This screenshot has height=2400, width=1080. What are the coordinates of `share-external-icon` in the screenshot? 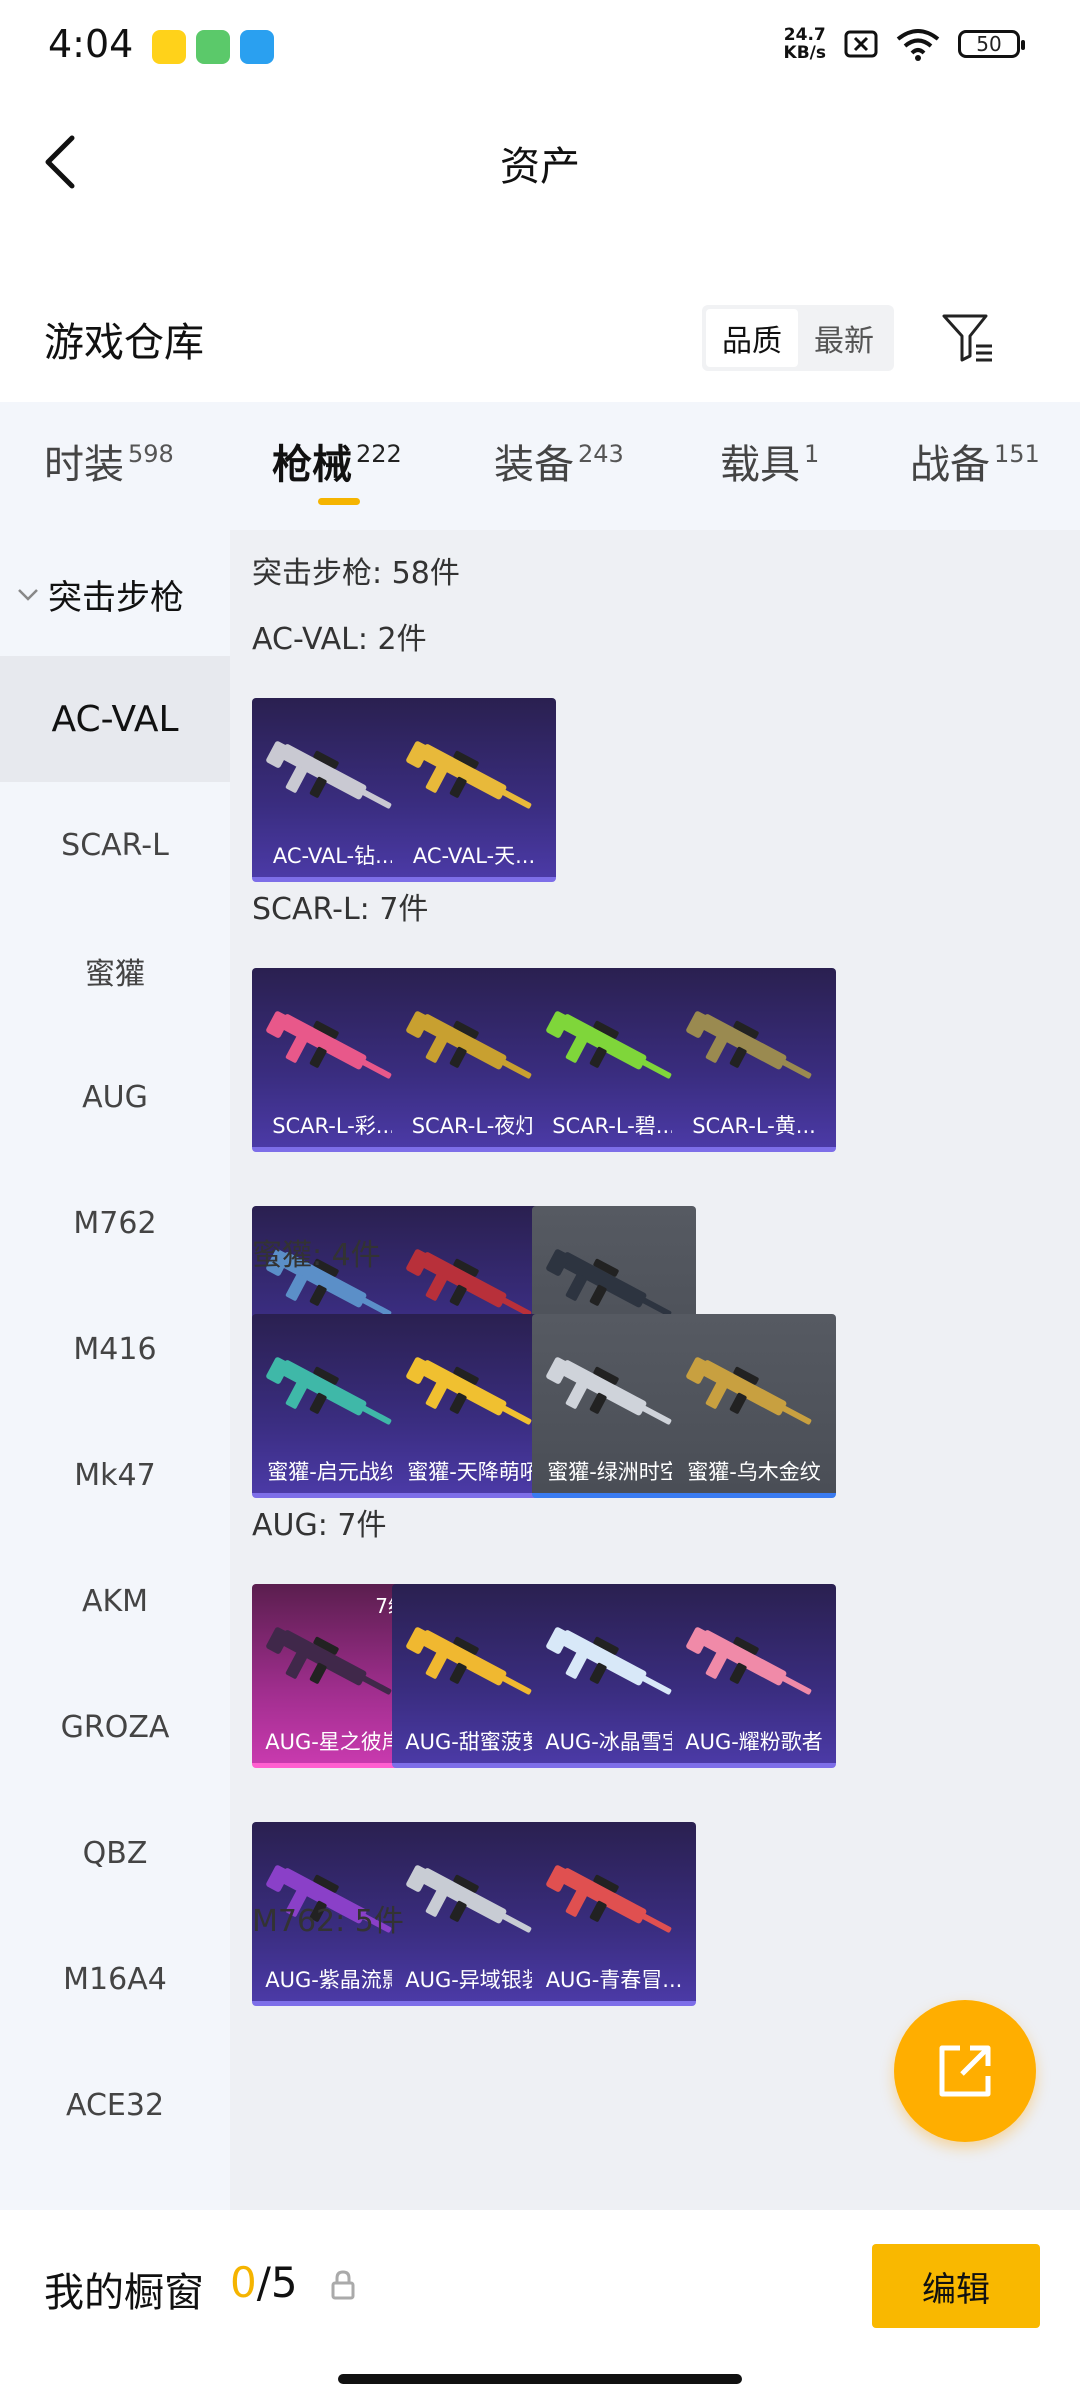 It's located at (965, 2071).